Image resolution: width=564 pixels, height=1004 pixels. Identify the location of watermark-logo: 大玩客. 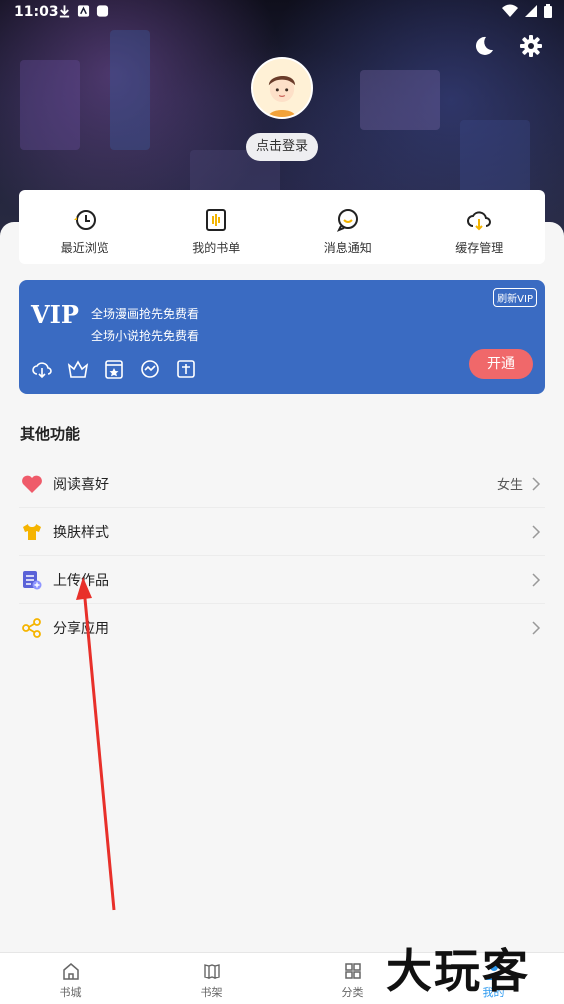
(458, 971).